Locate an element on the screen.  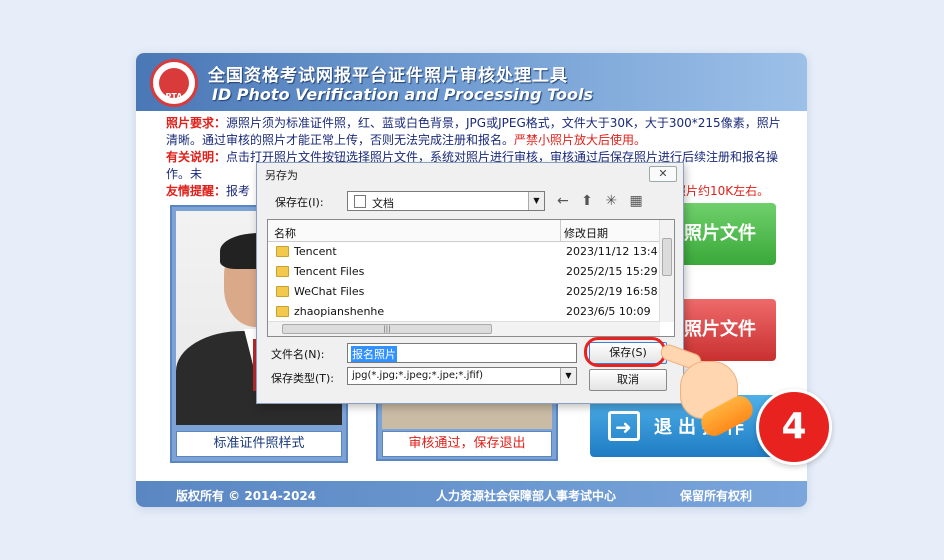
scroll-thumb is located at coordinates (667, 257).